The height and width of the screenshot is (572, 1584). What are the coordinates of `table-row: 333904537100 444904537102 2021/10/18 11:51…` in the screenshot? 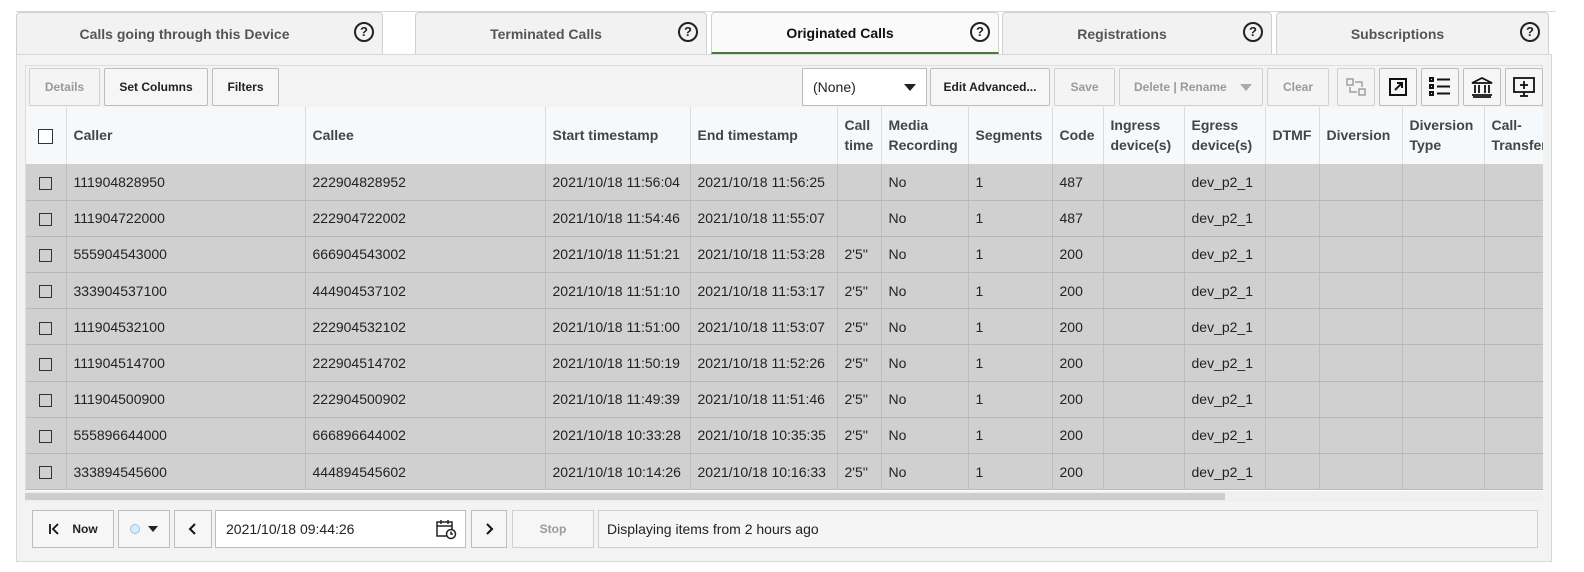 It's located at (784, 291).